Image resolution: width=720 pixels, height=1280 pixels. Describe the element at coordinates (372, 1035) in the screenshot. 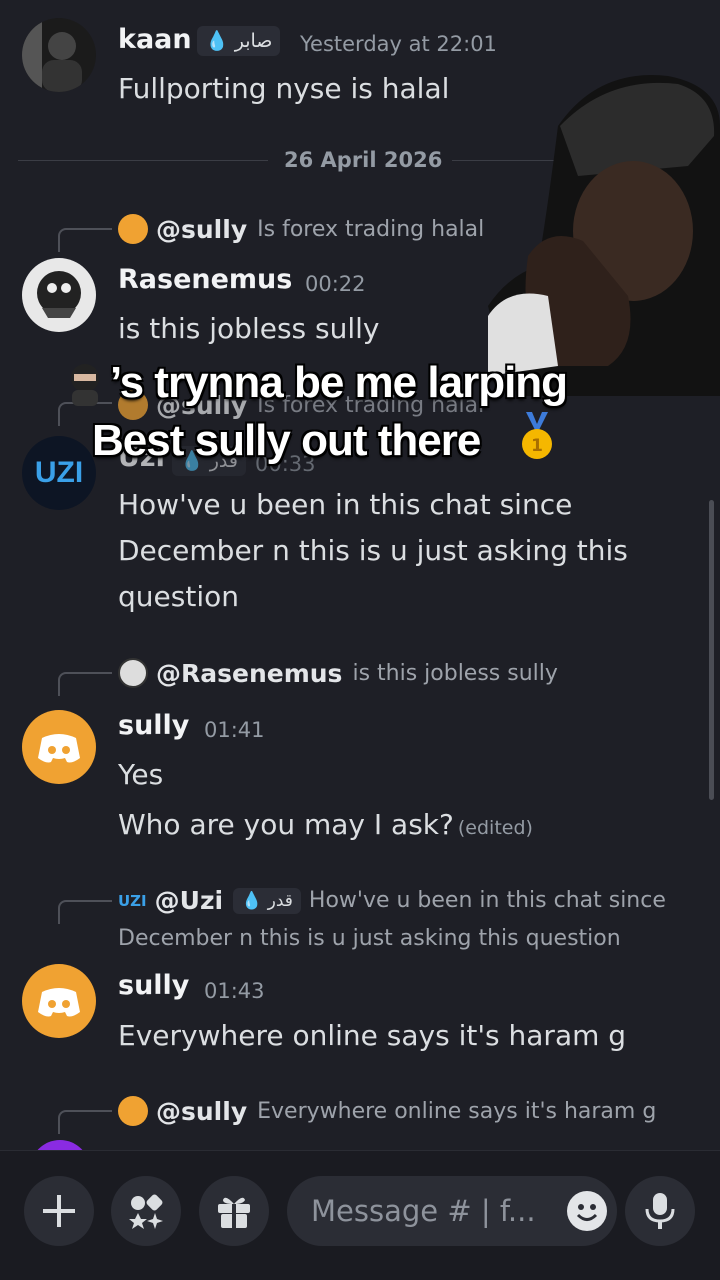

I see `message-text: Everywhere online says it's haram g` at that location.